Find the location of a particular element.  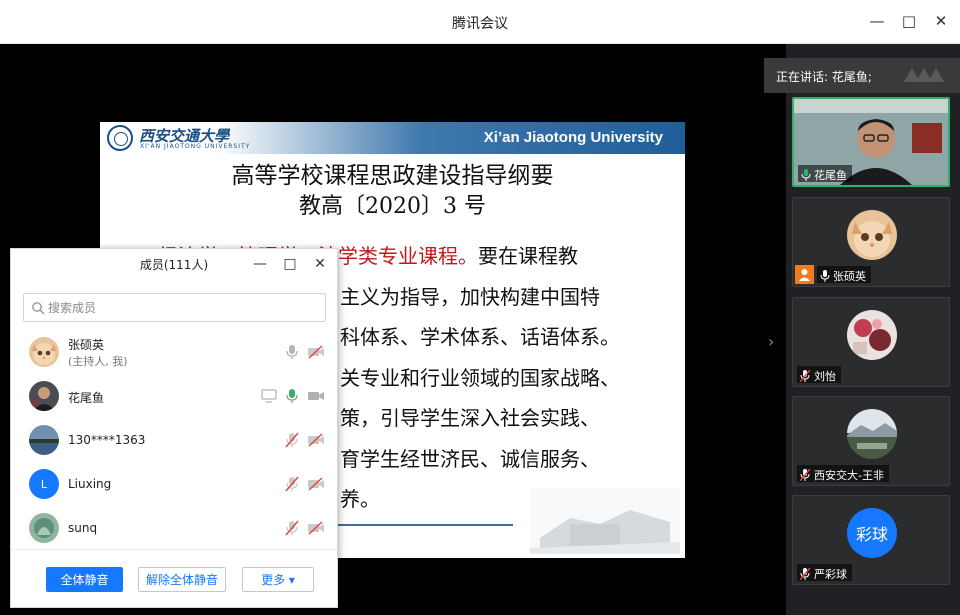

person-avatar is located at coordinates (44, 396).